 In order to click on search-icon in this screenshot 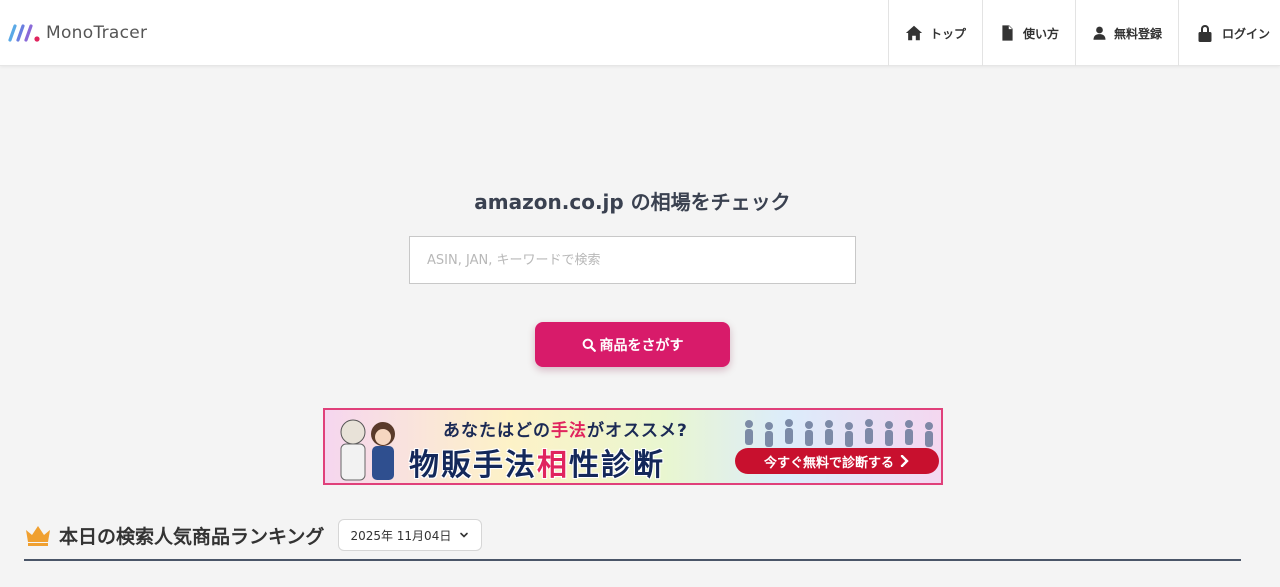, I will do `click(589, 345)`.